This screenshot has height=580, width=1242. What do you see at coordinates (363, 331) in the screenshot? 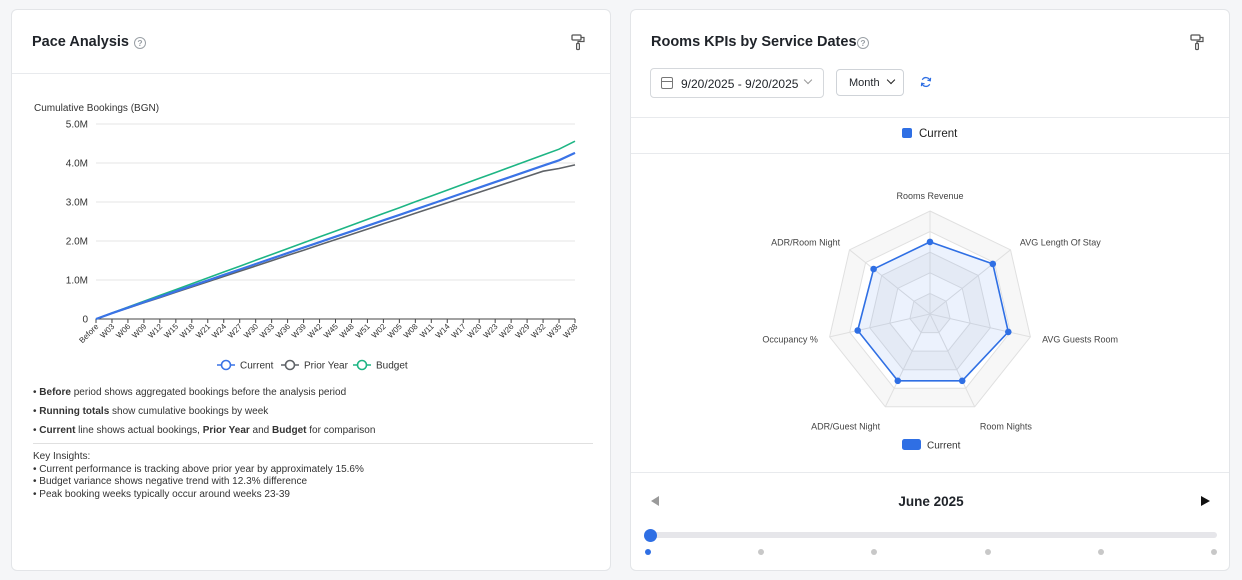
I see `x-tick-label: W51` at bounding box center [363, 331].